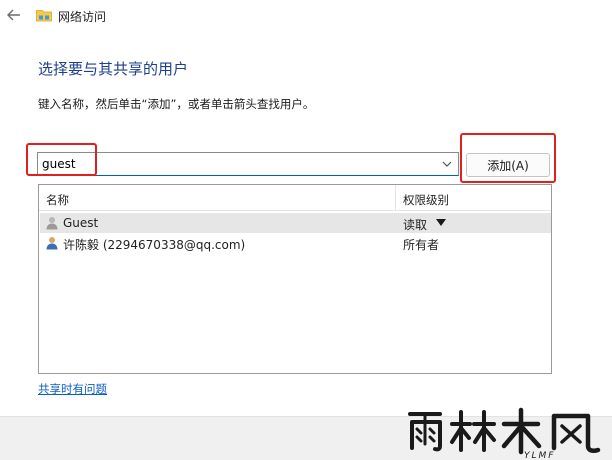 The width and height of the screenshot is (612, 460). Describe the element at coordinates (154, 245) in the screenshot. I see `row-user-name: 许陈毅 (2294670338@qq.com)` at that location.